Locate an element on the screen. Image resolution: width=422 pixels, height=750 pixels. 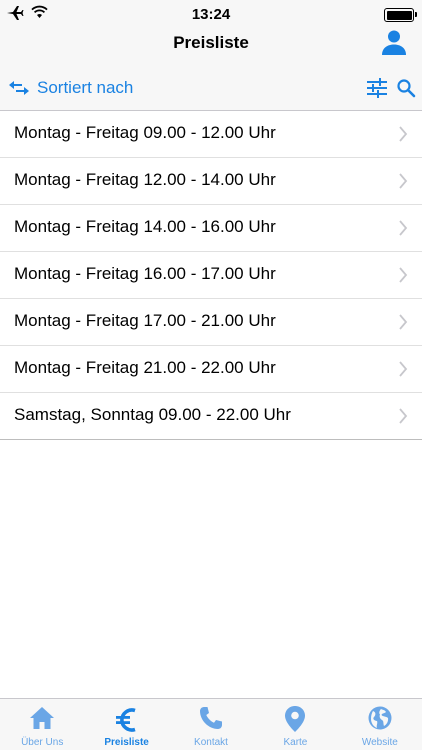
tab-label: Website is located at coordinates (379, 742).